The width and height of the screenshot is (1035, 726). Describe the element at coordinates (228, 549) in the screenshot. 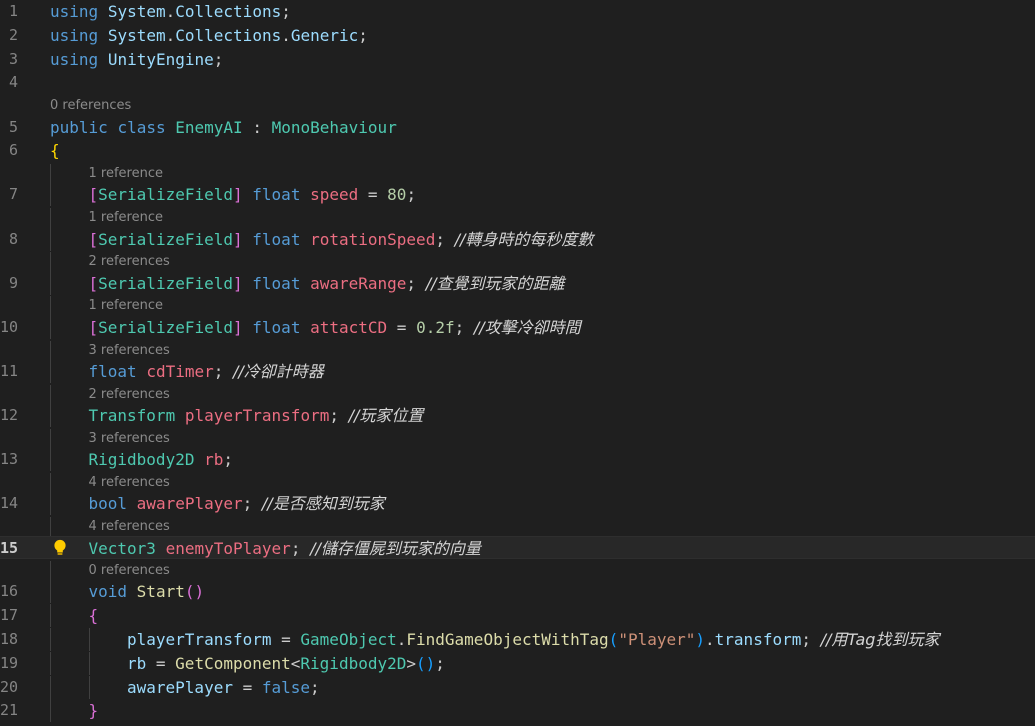

I see `code-token: enemyToPlayer` at that location.